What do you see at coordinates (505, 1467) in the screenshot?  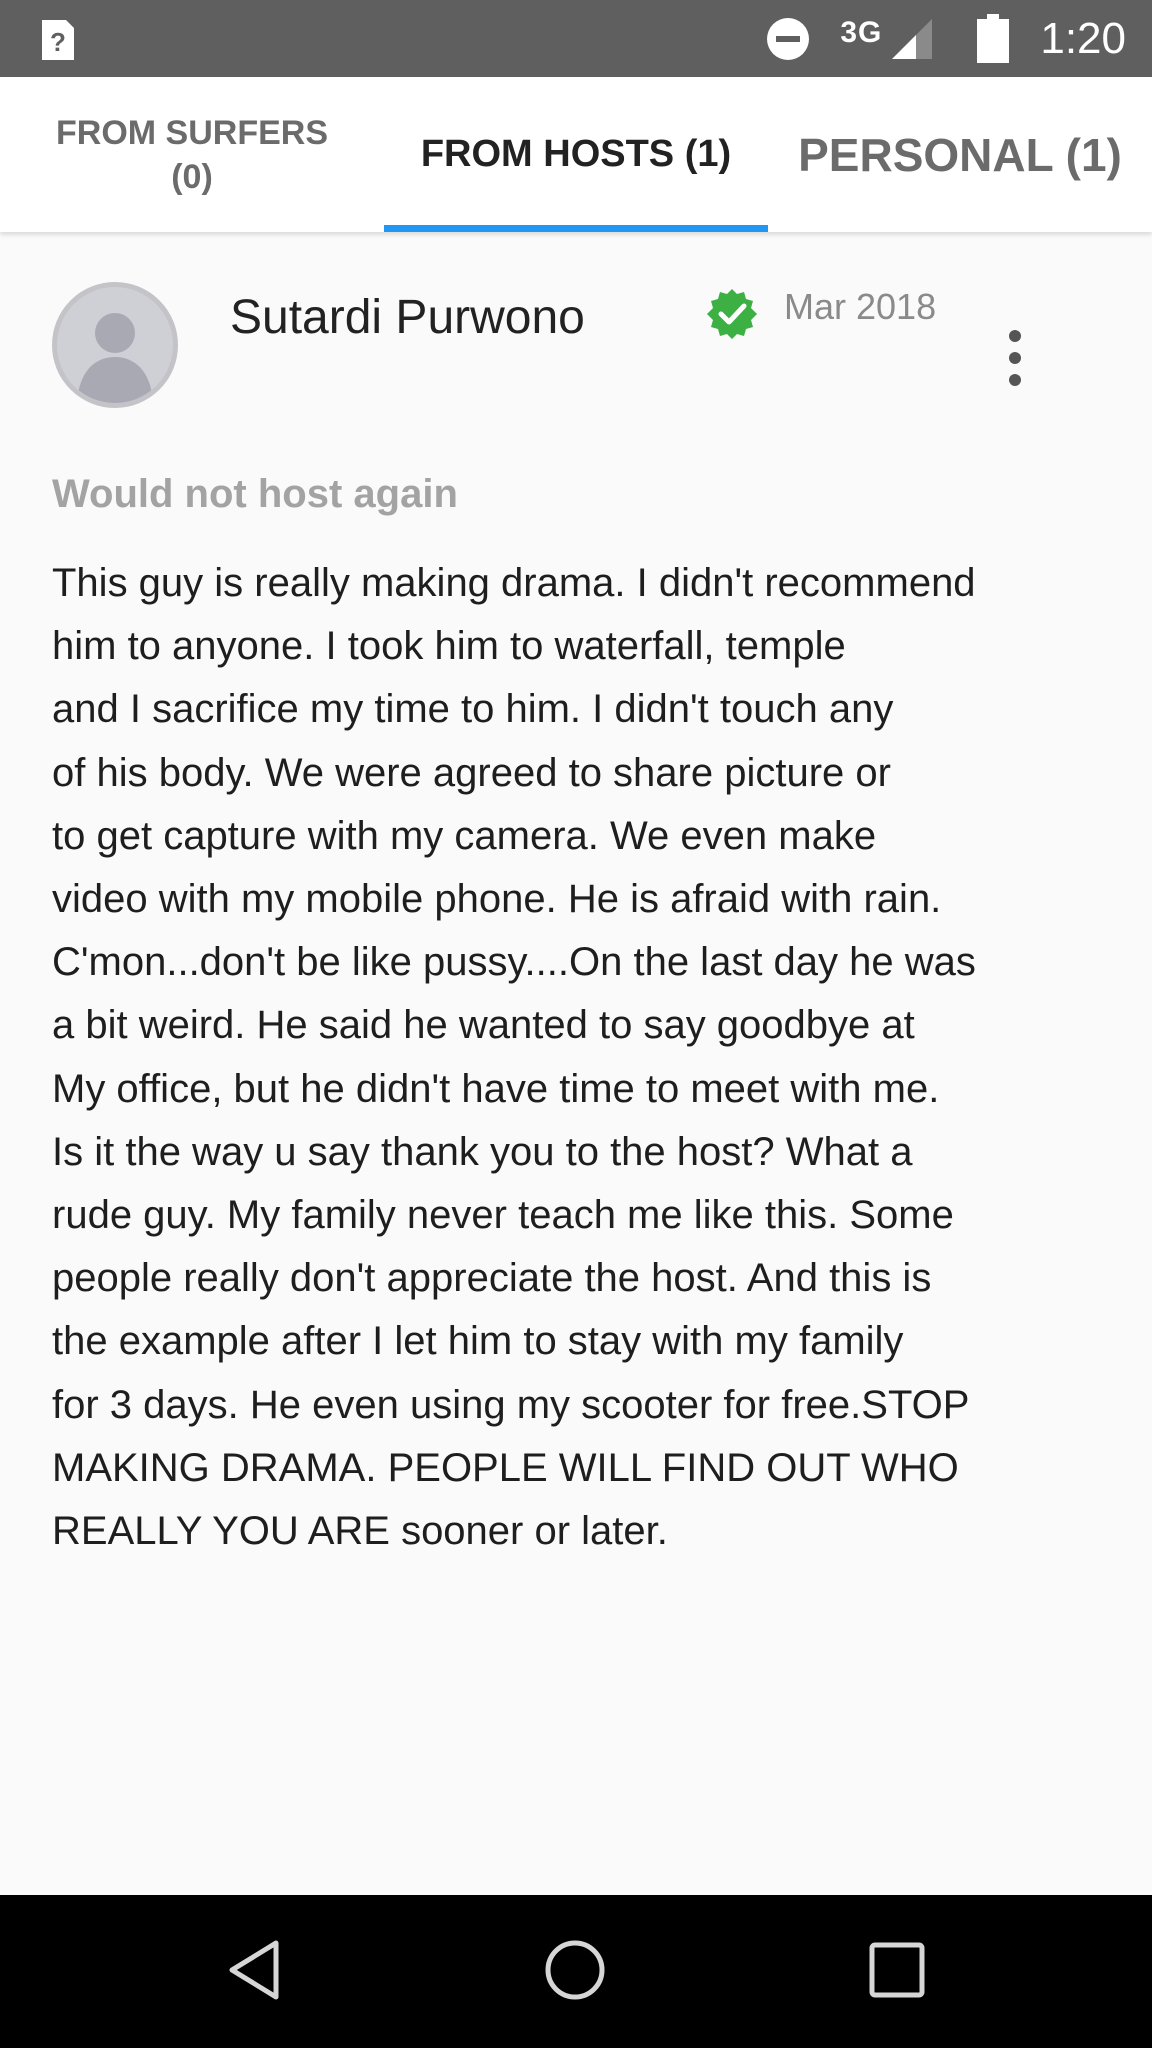 I see `review-body-line: MAKING DRAMA. PEOPLE WILL FIND OUT WHO` at bounding box center [505, 1467].